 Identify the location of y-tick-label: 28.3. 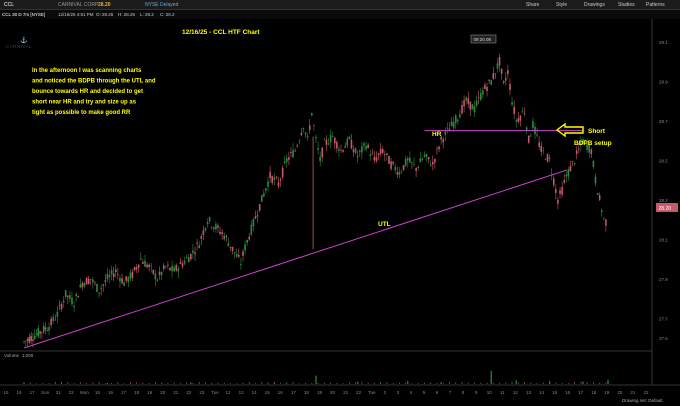
(663, 200).